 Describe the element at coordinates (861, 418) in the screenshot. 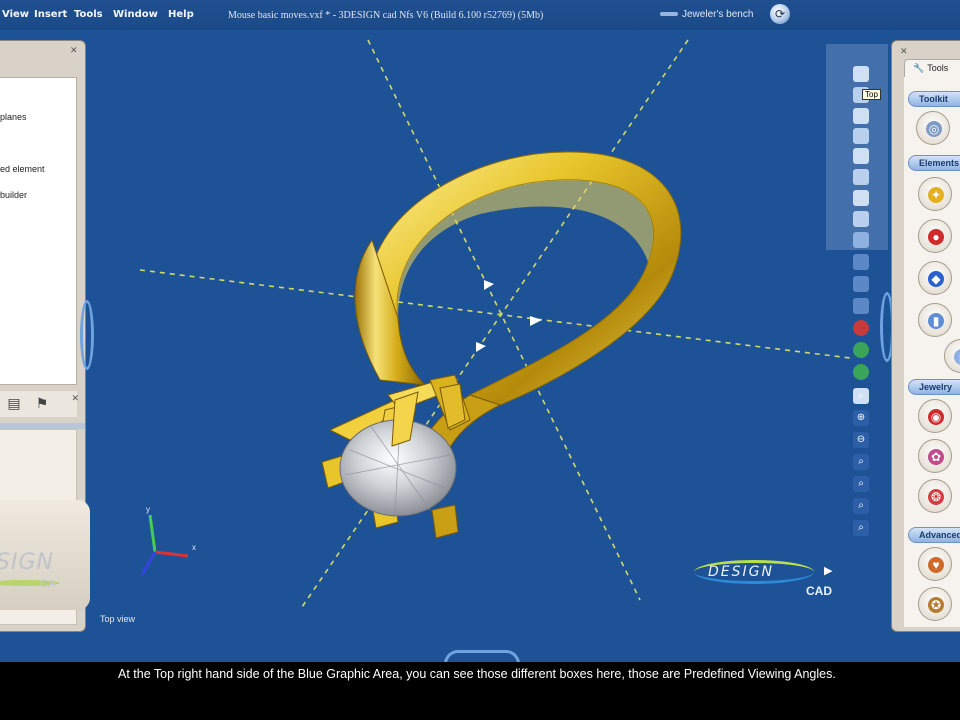

I see `zoom-in-icon: ⊕` at that location.